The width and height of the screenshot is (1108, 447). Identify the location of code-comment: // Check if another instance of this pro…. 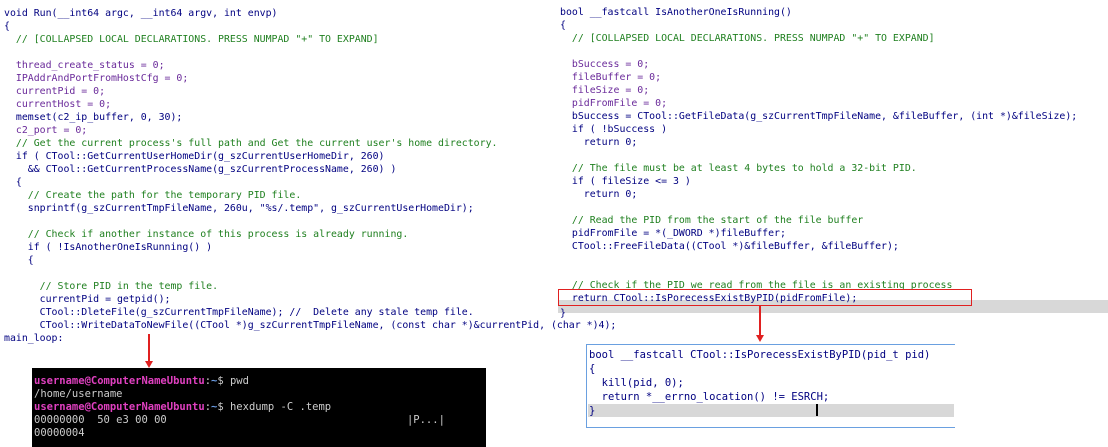
(206, 234).